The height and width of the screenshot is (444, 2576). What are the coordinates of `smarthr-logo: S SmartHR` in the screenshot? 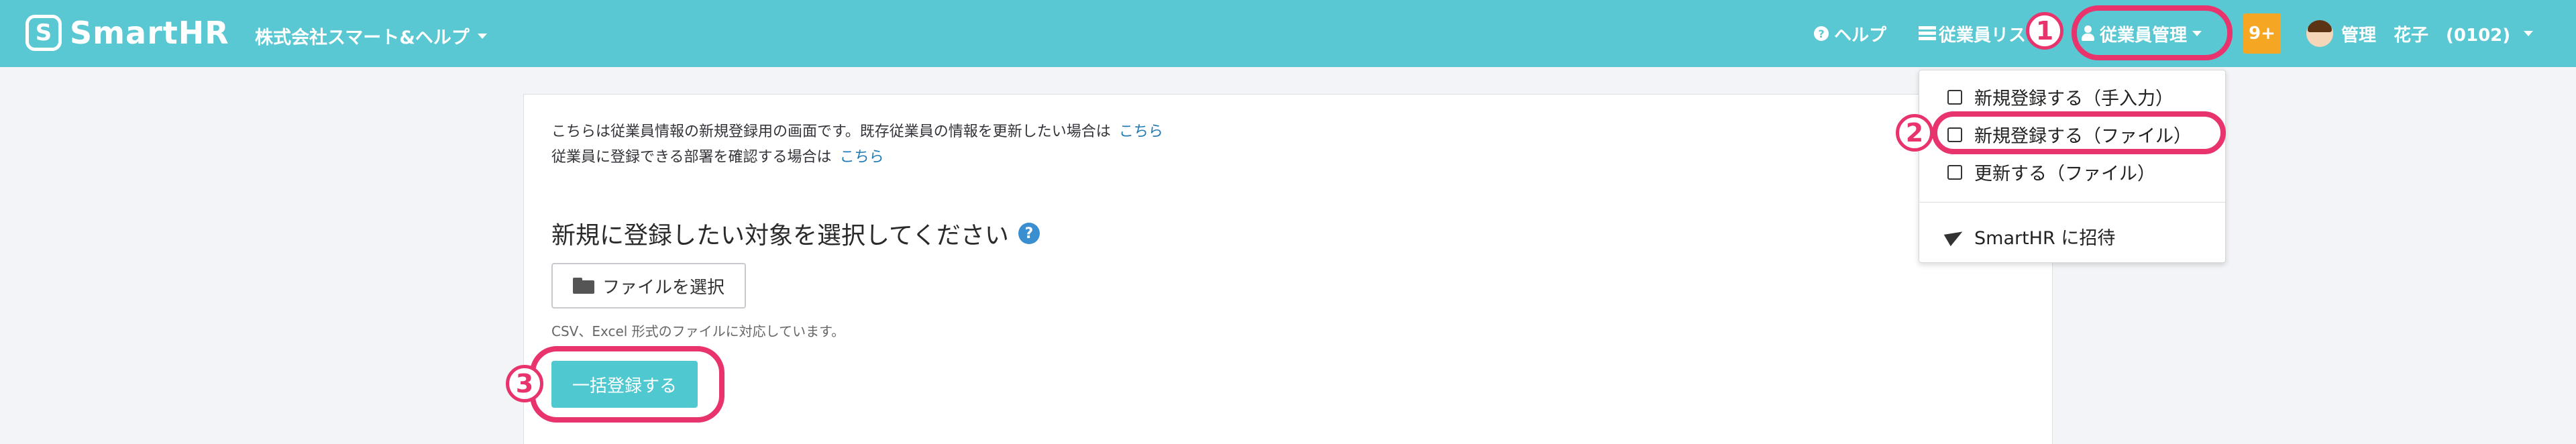 It's located at (127, 33).